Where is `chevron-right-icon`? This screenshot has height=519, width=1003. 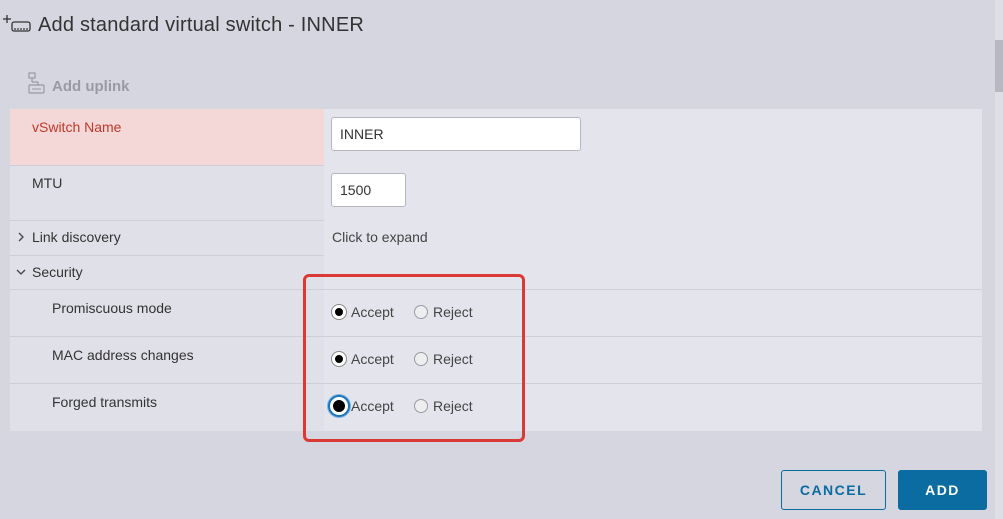 chevron-right-icon is located at coordinates (21, 237).